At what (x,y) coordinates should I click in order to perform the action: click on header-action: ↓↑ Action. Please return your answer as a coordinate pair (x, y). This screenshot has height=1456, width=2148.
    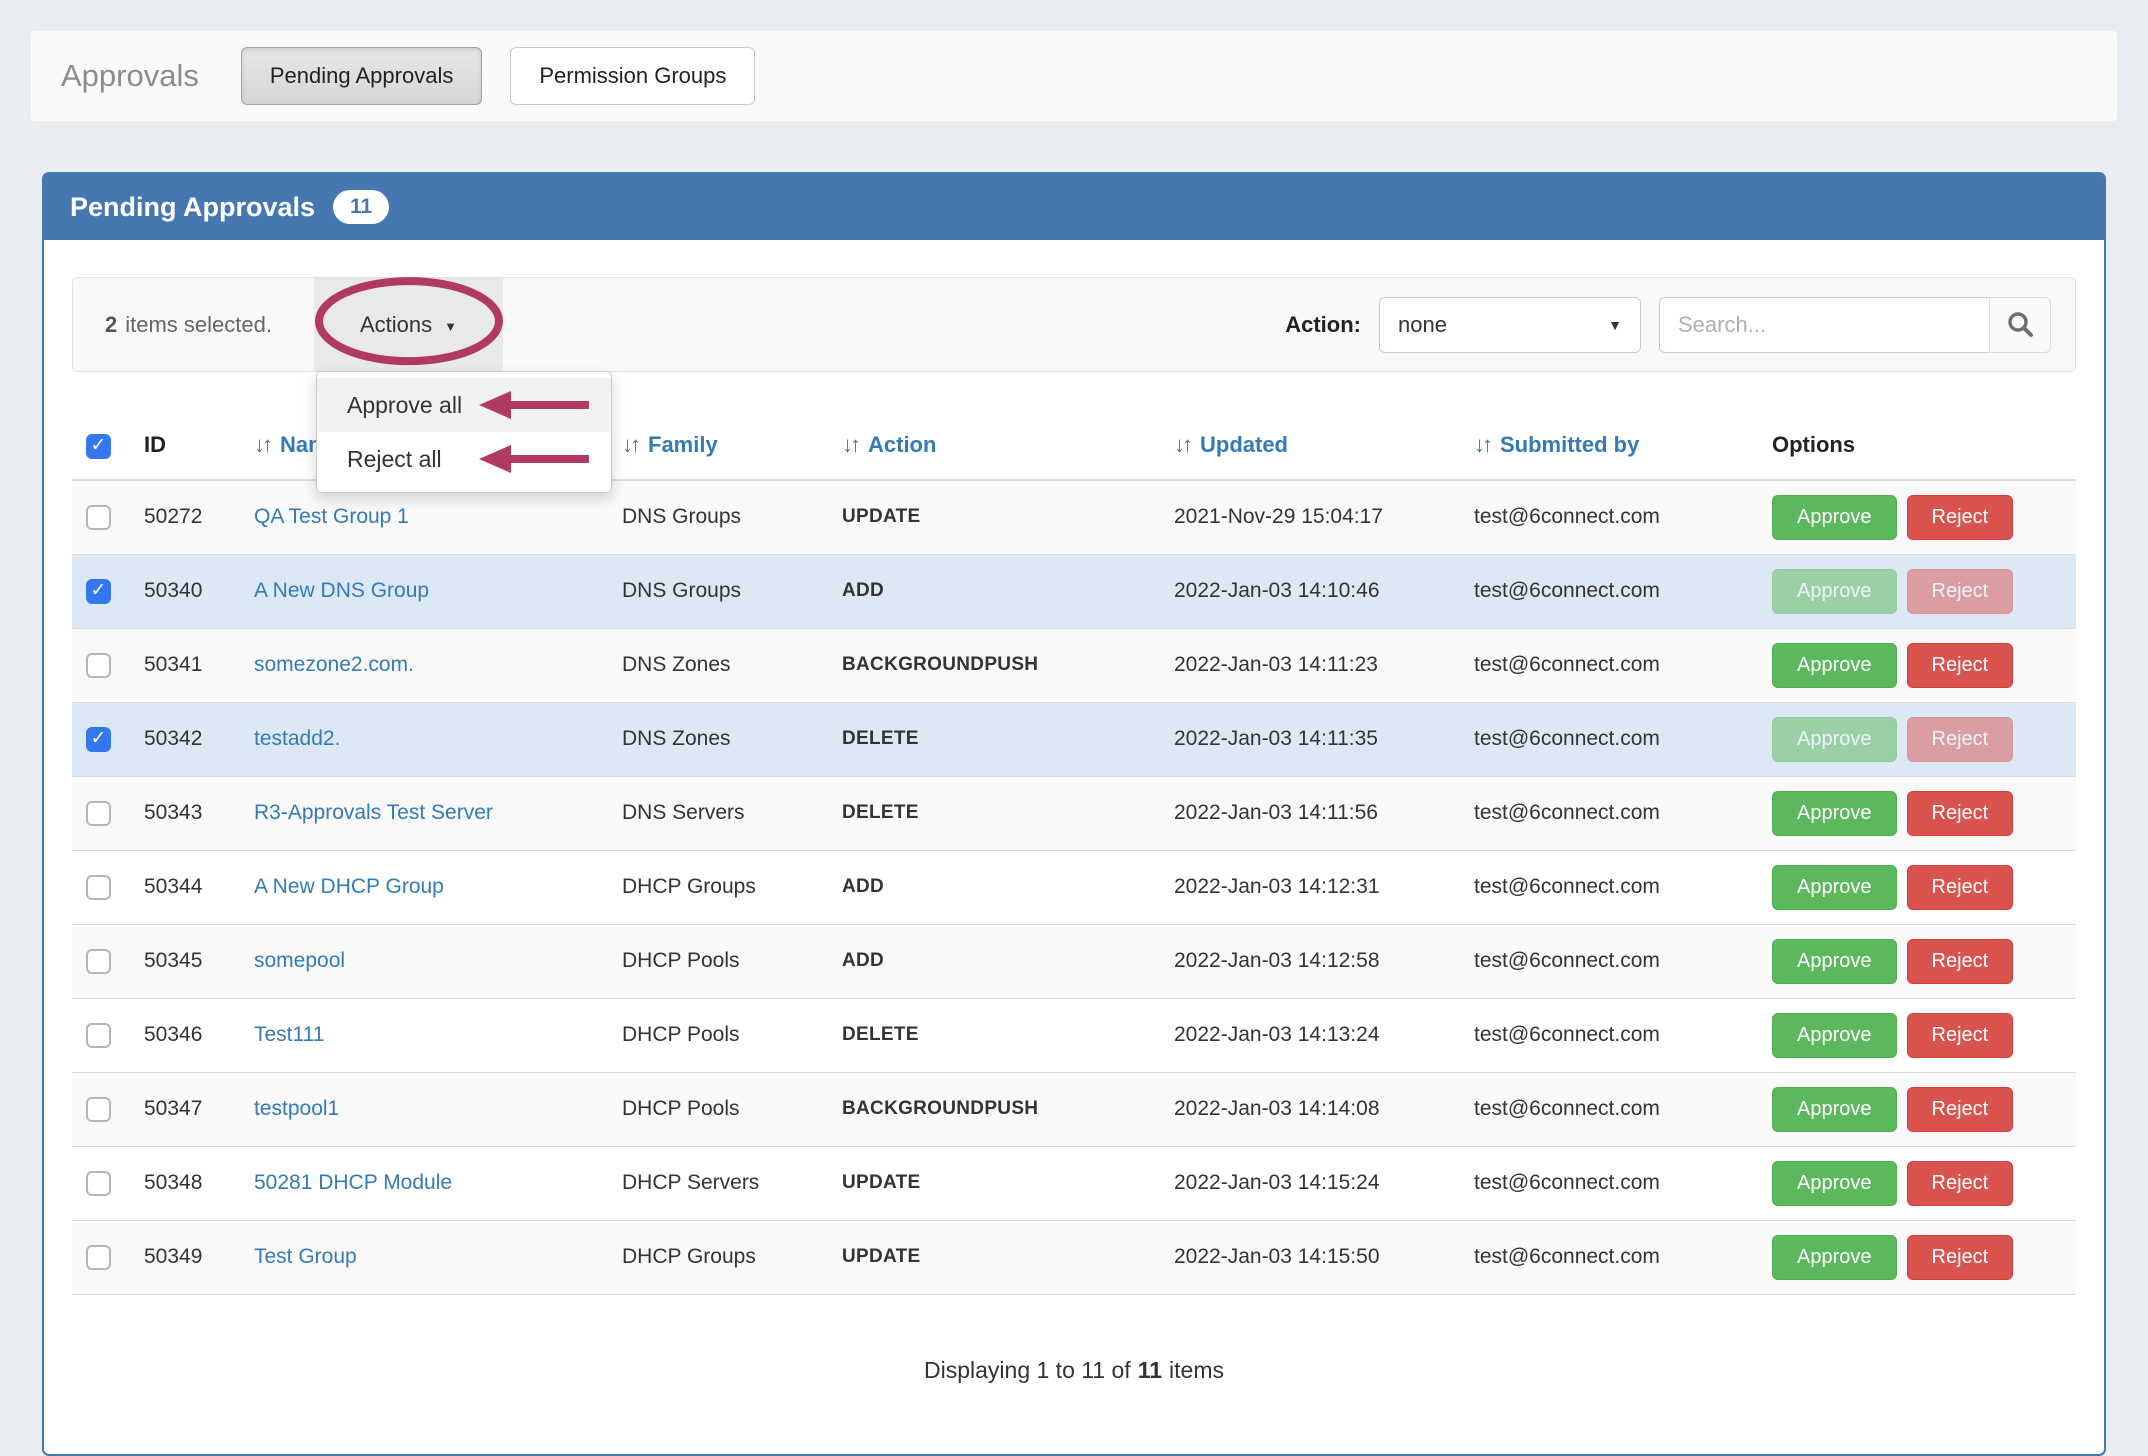
    Looking at the image, I should click on (998, 449).